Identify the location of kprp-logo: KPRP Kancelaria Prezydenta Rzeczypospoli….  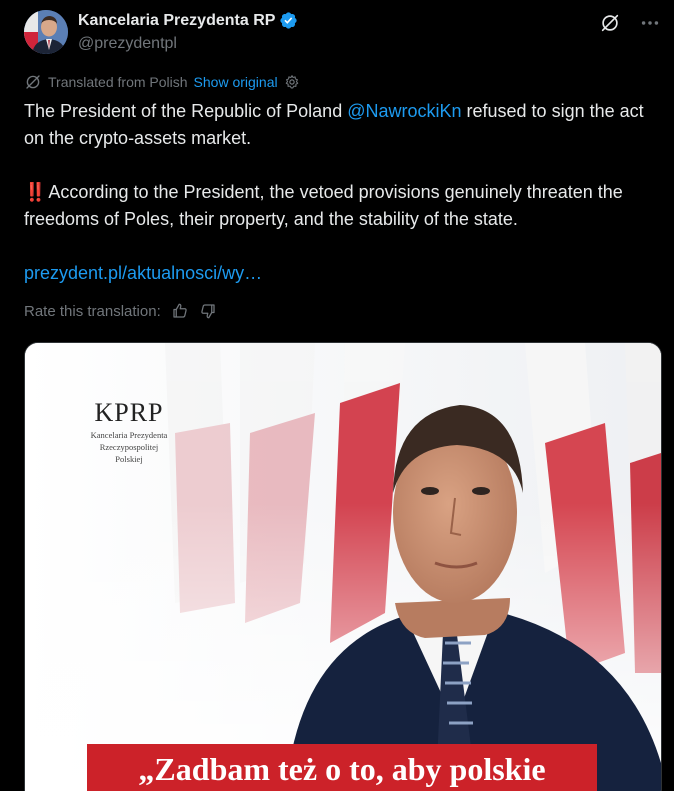
(129, 431).